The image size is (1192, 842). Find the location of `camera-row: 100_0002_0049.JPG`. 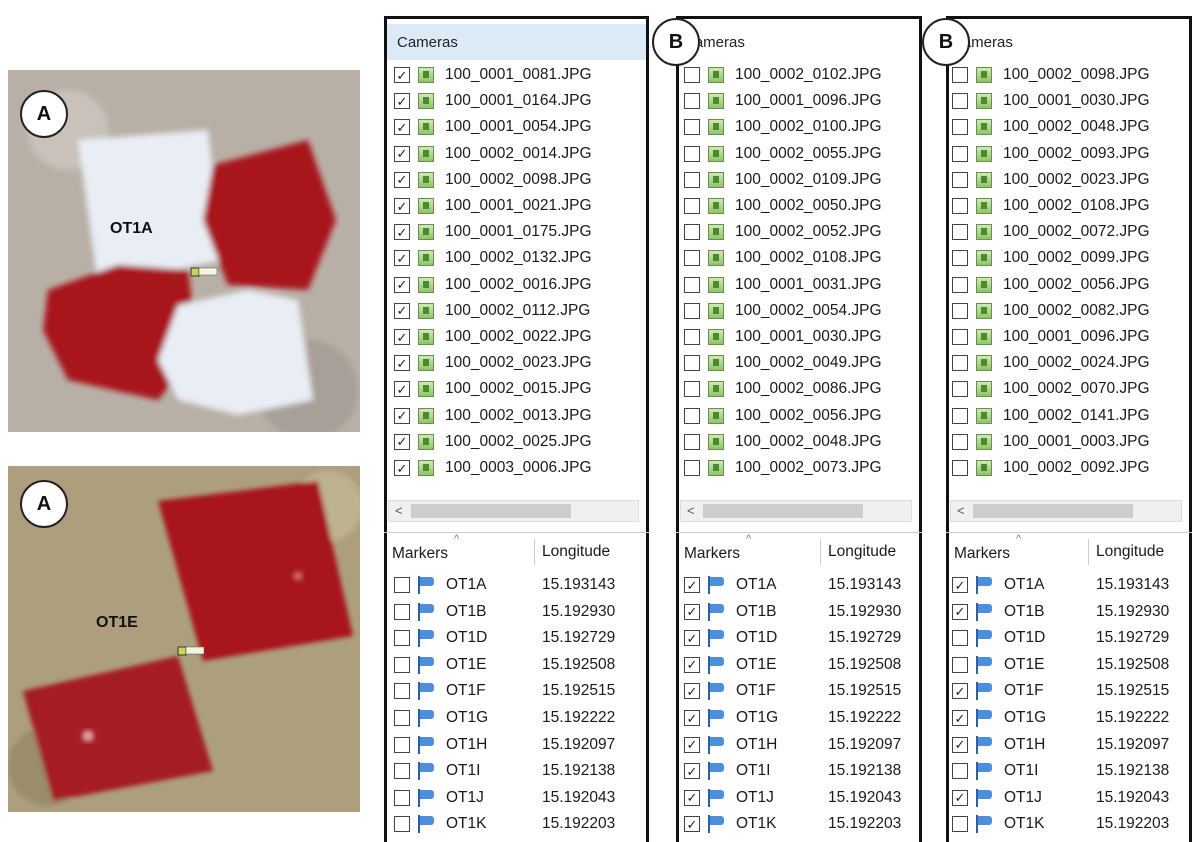

camera-row: 100_0002_0049.JPG is located at coordinates (799, 363).